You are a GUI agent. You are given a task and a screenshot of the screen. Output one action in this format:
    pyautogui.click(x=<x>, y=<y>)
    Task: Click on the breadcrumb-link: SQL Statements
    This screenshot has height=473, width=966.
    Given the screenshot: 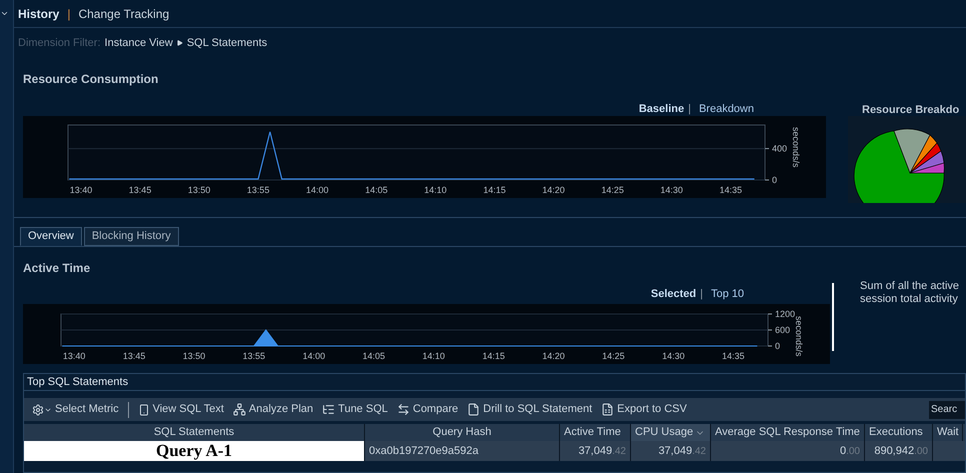 What is the action you would take?
    pyautogui.click(x=227, y=43)
    